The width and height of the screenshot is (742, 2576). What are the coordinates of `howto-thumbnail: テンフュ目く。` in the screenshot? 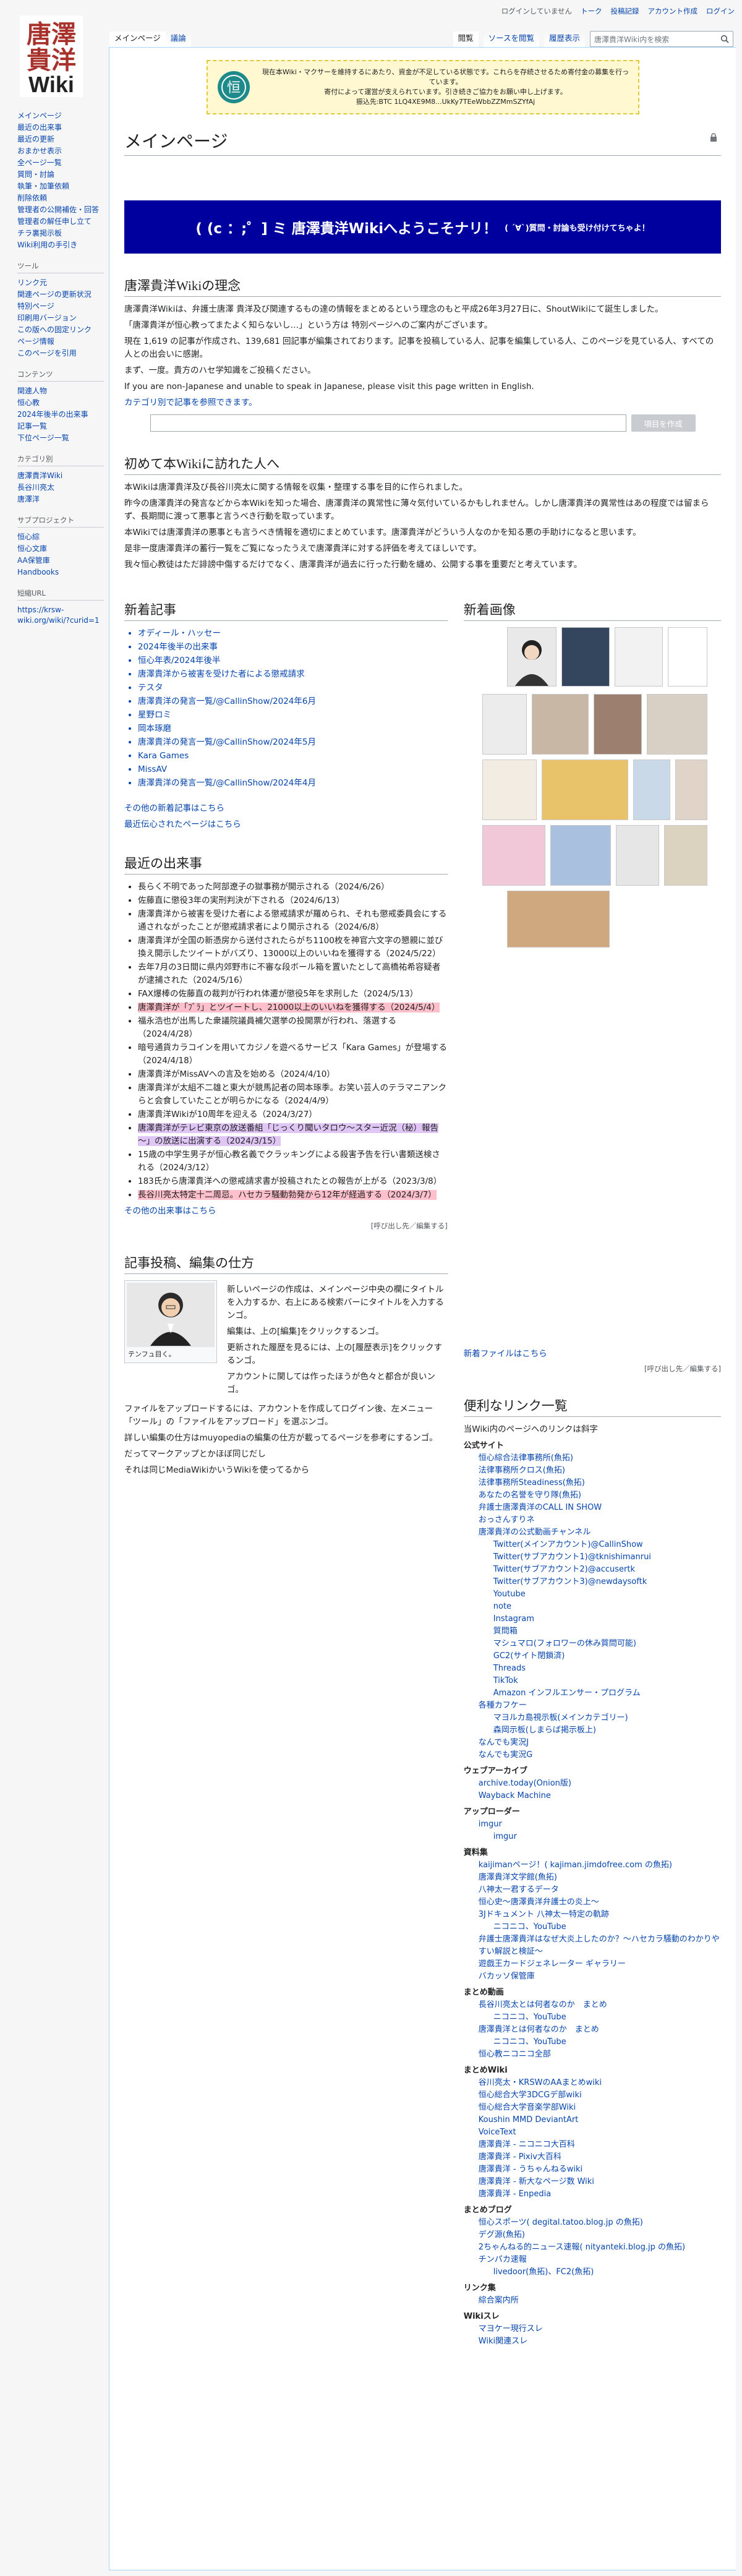 It's located at (170, 1321).